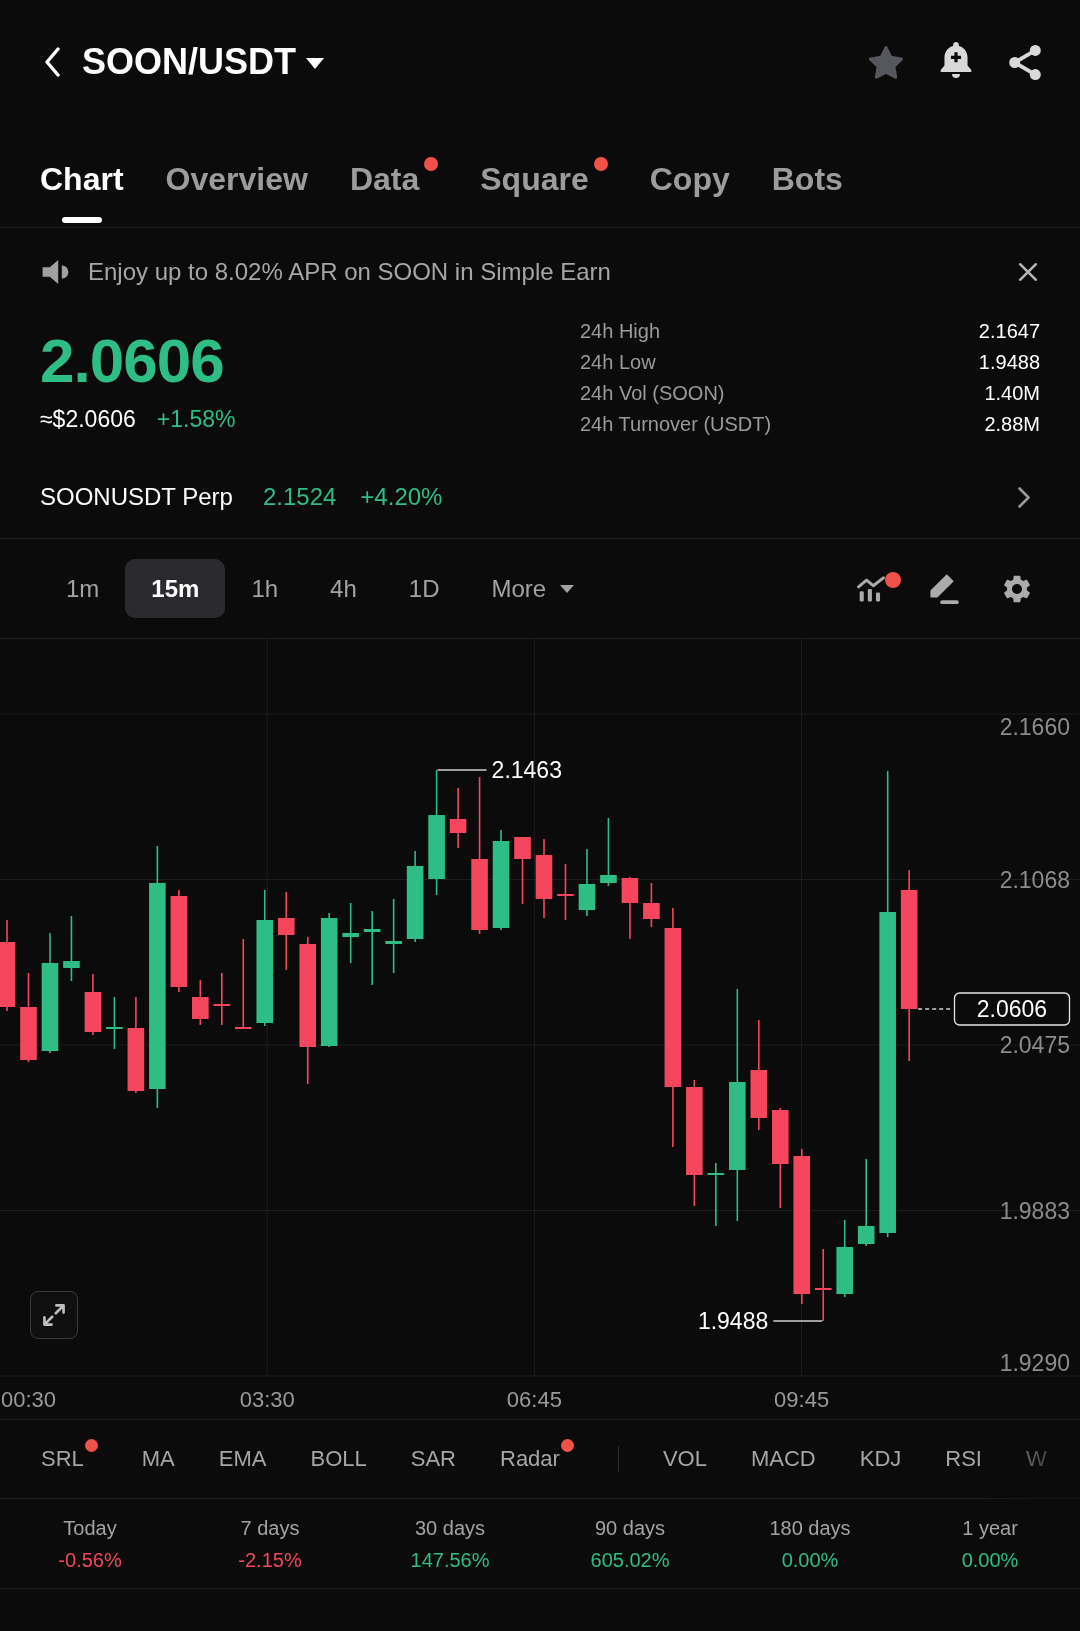 The height and width of the screenshot is (1631, 1080). Describe the element at coordinates (630, 1528) in the screenshot. I see `period-label: 90 days` at that location.